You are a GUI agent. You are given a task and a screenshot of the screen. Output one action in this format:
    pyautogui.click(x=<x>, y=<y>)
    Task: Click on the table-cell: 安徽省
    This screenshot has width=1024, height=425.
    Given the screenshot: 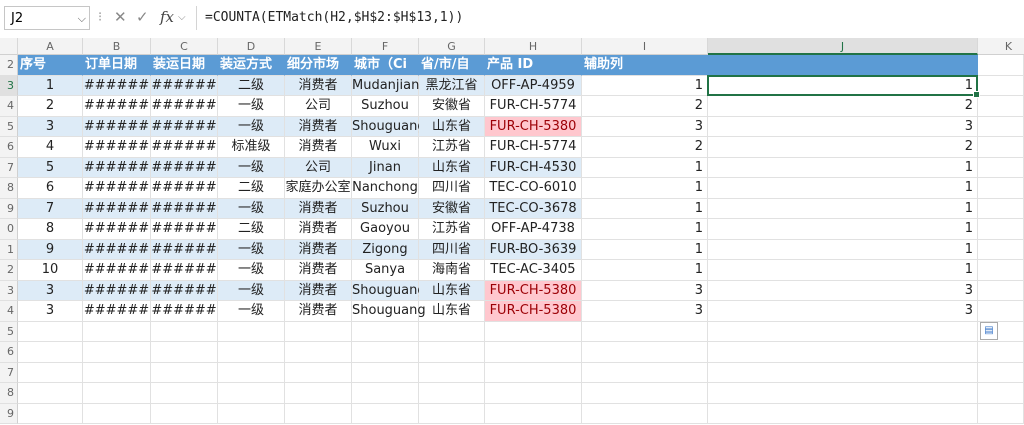 What is the action you would take?
    pyautogui.click(x=452, y=208)
    